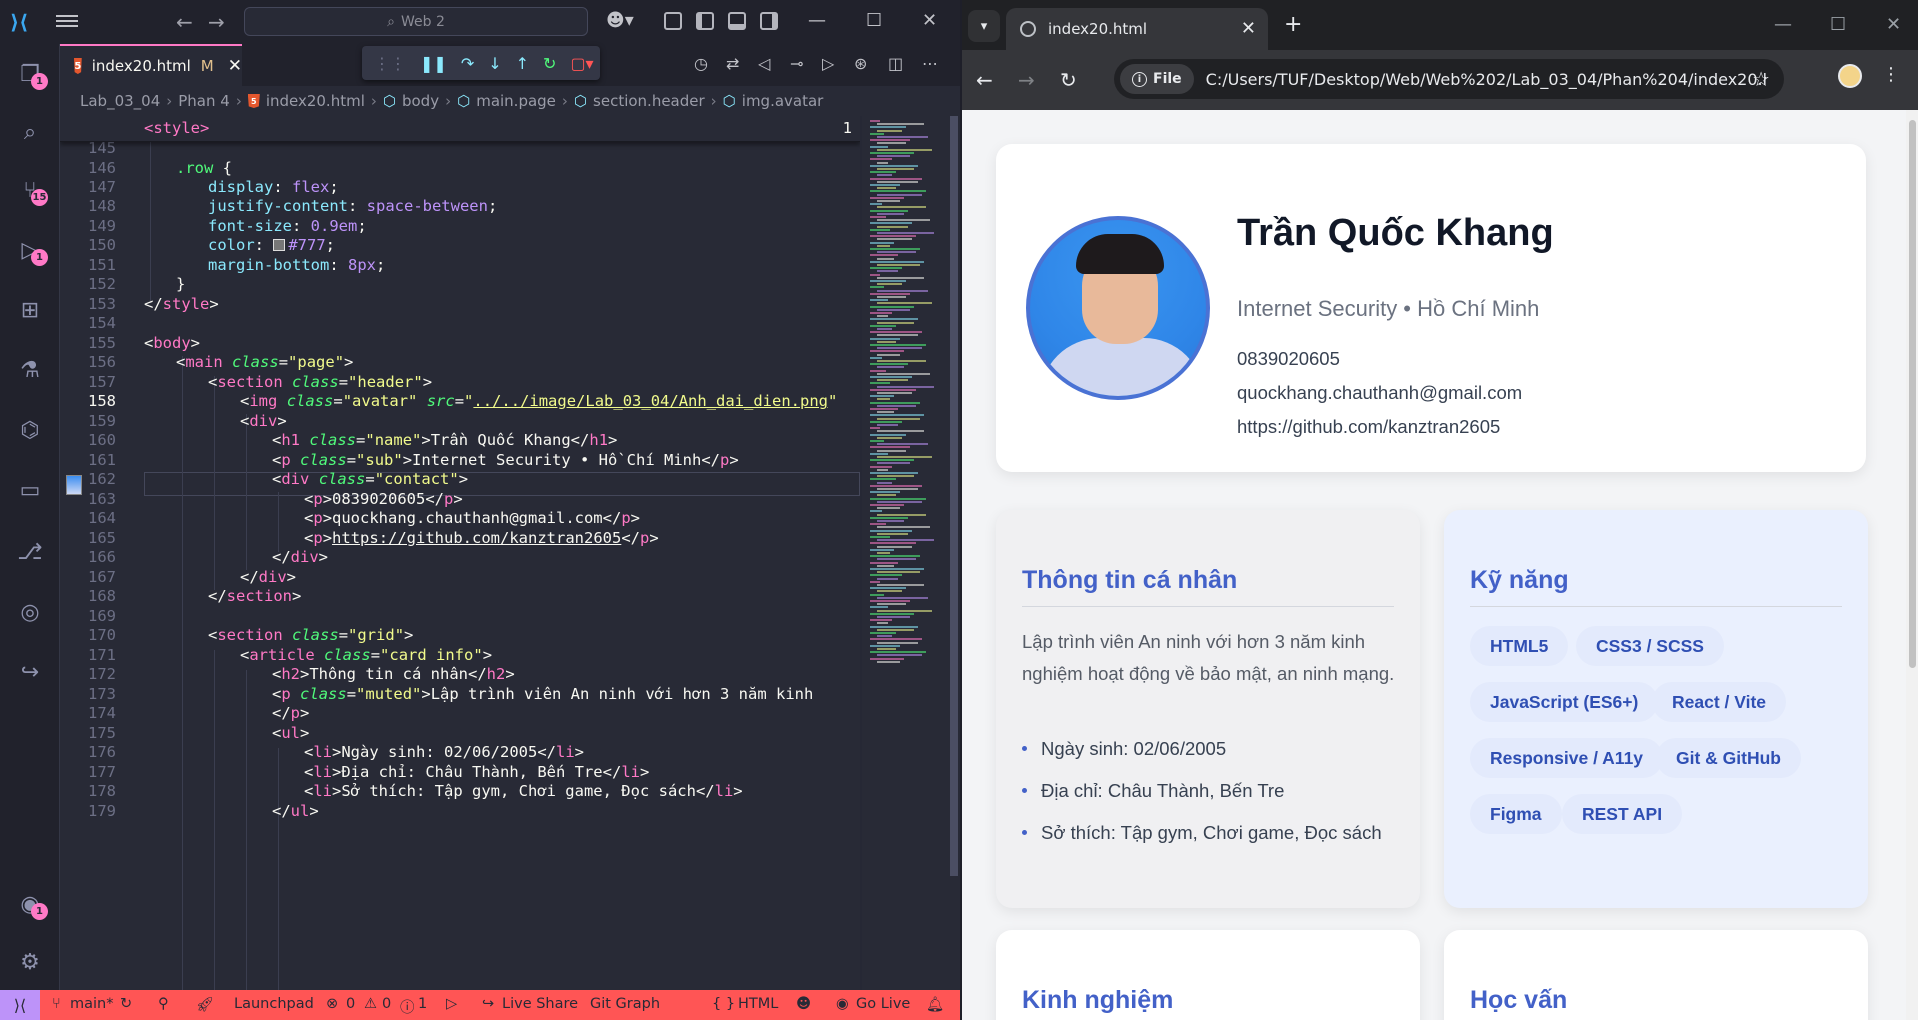 The width and height of the screenshot is (1918, 1020). Describe the element at coordinates (467, 63) in the screenshot. I see `step-over-icon: ↷` at that location.